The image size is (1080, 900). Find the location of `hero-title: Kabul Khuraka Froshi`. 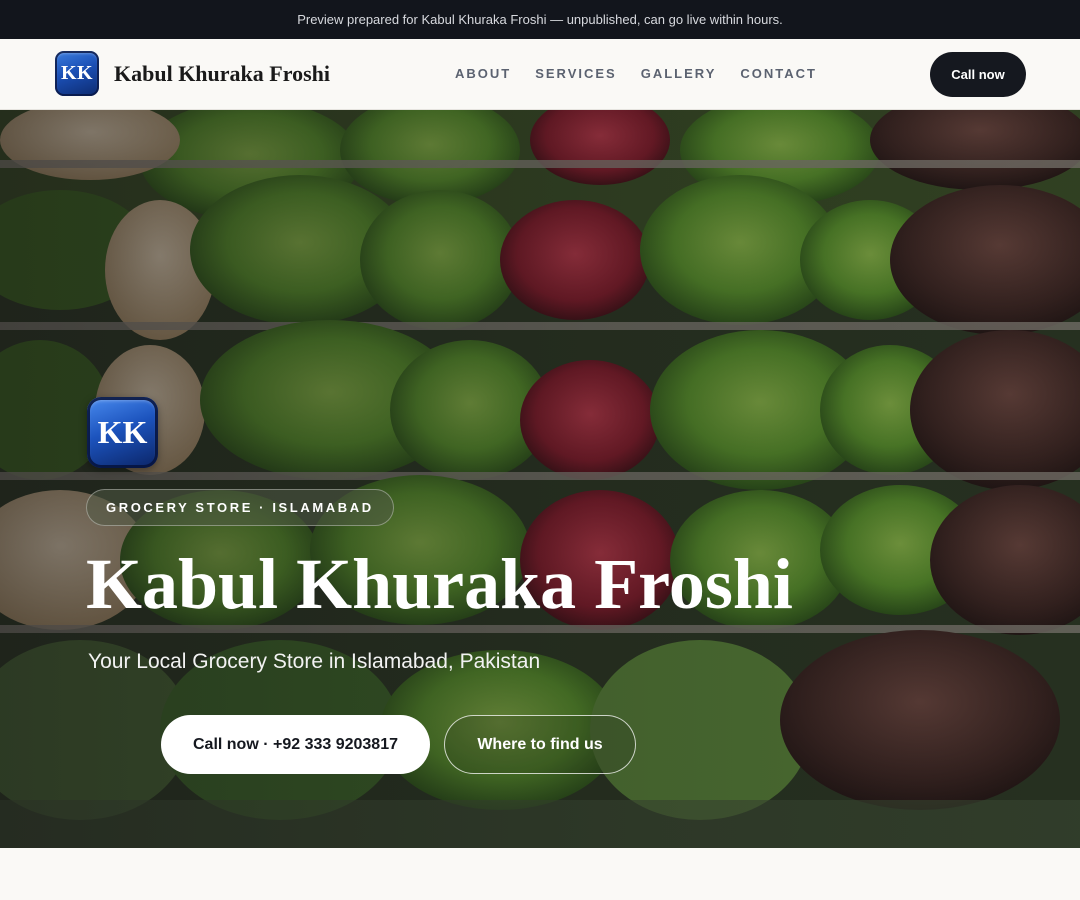

hero-title: Kabul Khuraka Froshi is located at coordinates (439, 584).